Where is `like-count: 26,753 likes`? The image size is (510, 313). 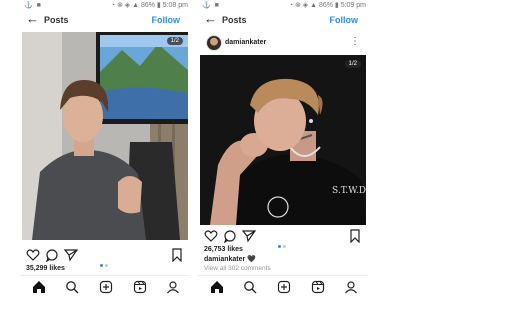
like-count: 26,753 likes is located at coordinates (223, 249).